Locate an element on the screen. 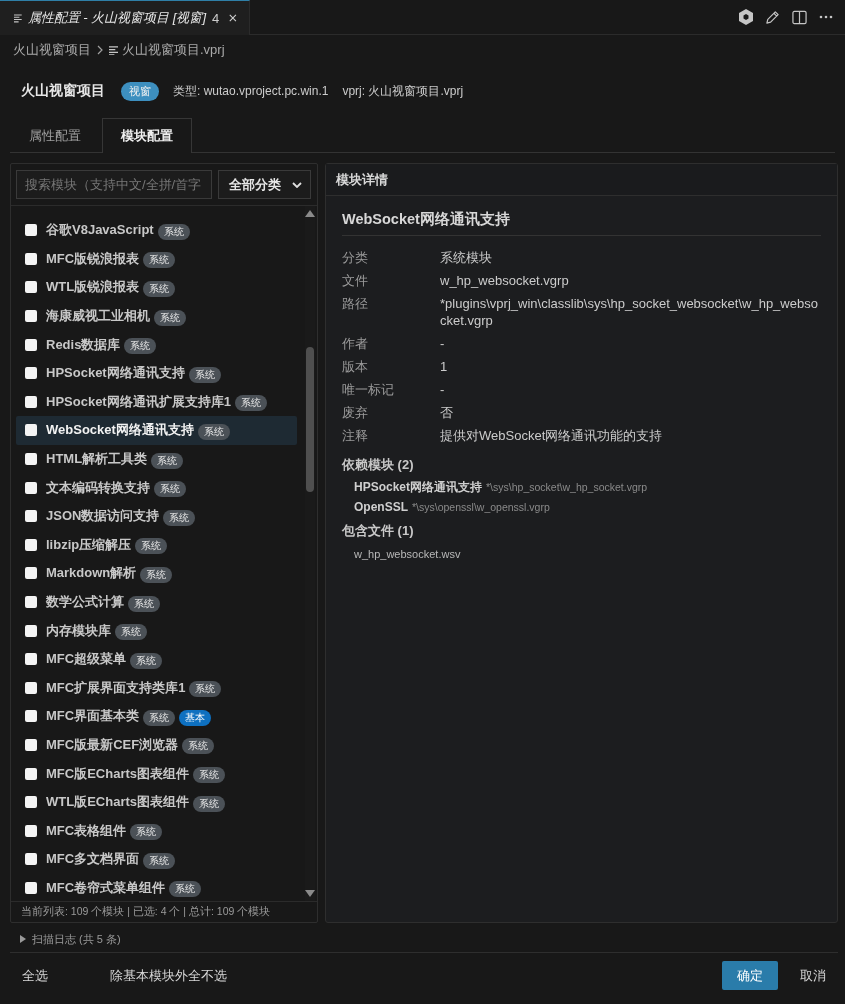 This screenshot has height=1004, width=845. editor-tab: 属性配置 - 火山视窗项目 [视窗] 4 is located at coordinates (125, 17).